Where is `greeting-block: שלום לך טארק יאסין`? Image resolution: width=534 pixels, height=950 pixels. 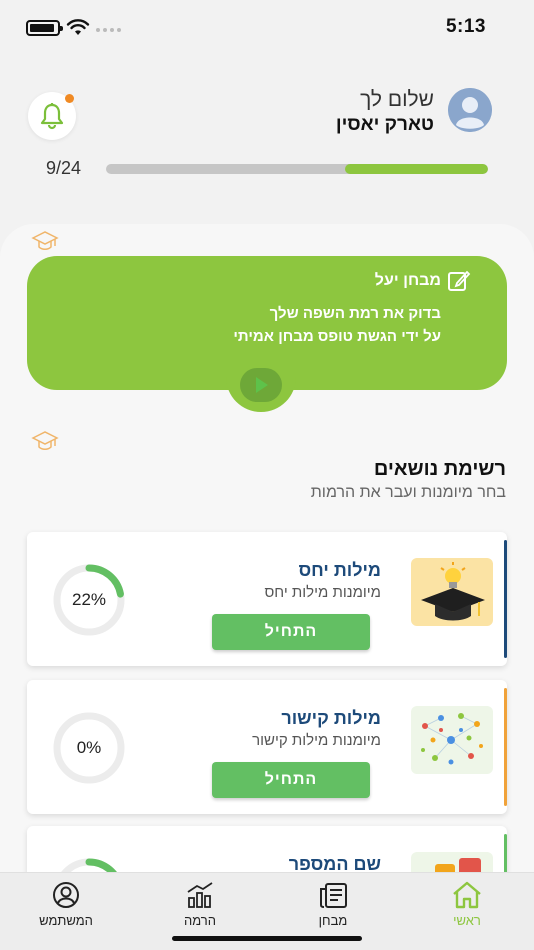
greeting-block: שלום לך טארק יאסין is located at coordinates (385, 112).